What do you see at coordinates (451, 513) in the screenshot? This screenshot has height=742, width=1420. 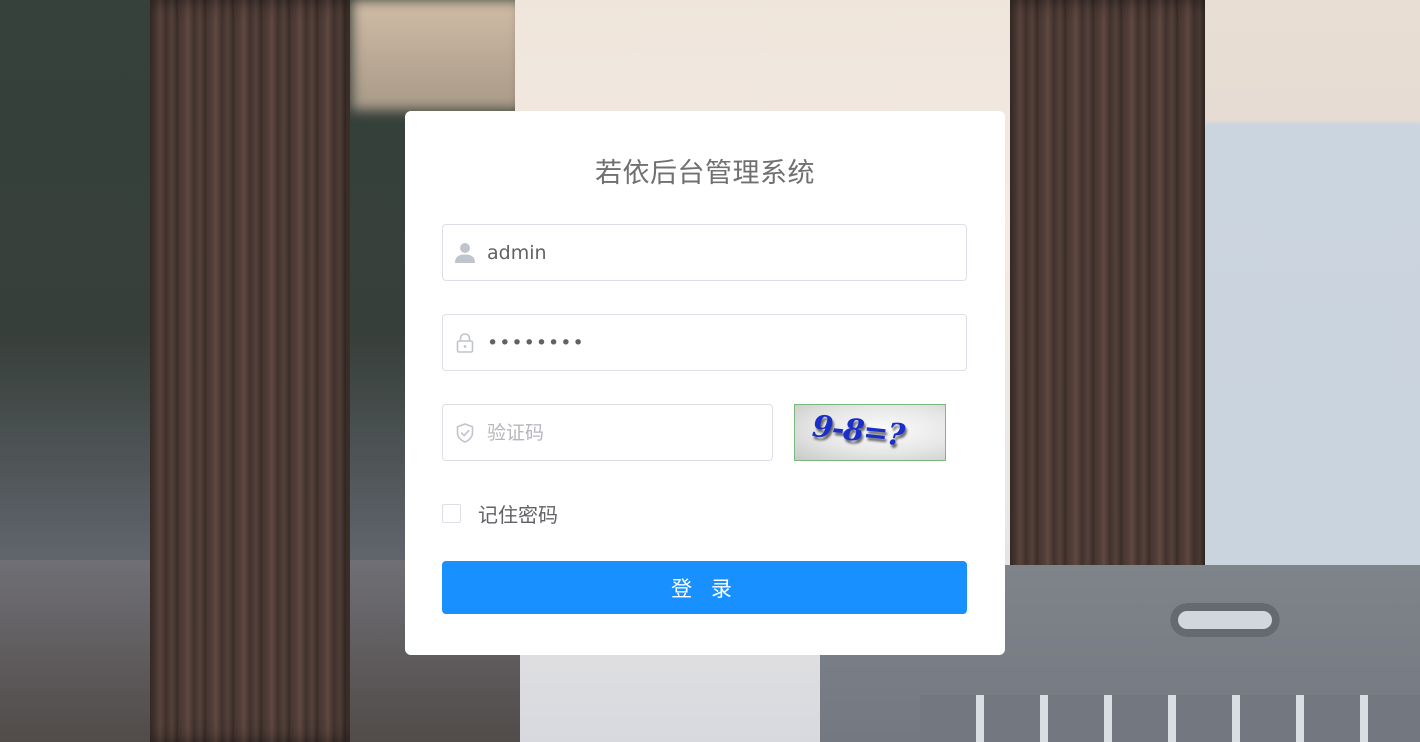 I see `remember-checkbox` at bounding box center [451, 513].